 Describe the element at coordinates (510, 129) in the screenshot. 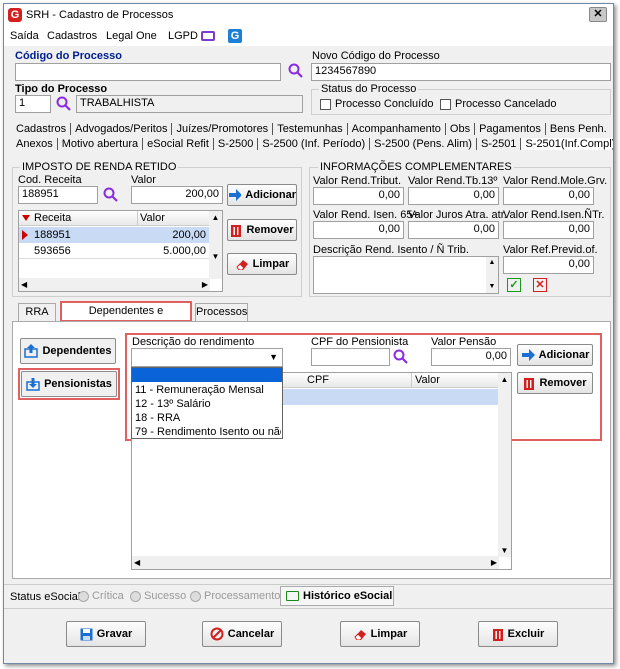

I see `tab-pagamentos: Pagamentos` at that location.